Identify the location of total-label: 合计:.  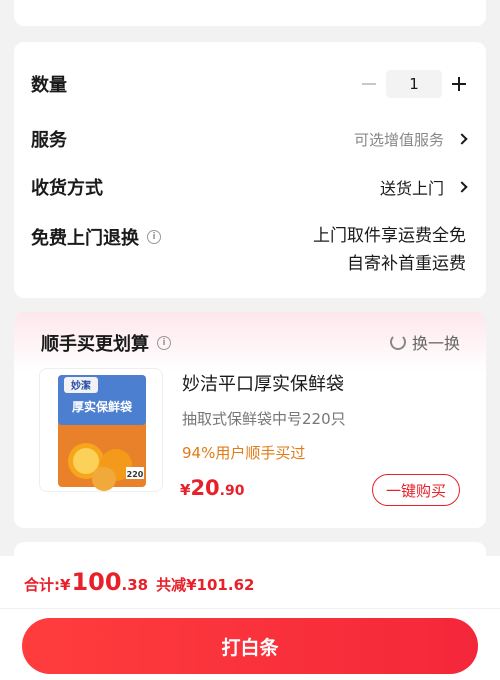
(42, 585).